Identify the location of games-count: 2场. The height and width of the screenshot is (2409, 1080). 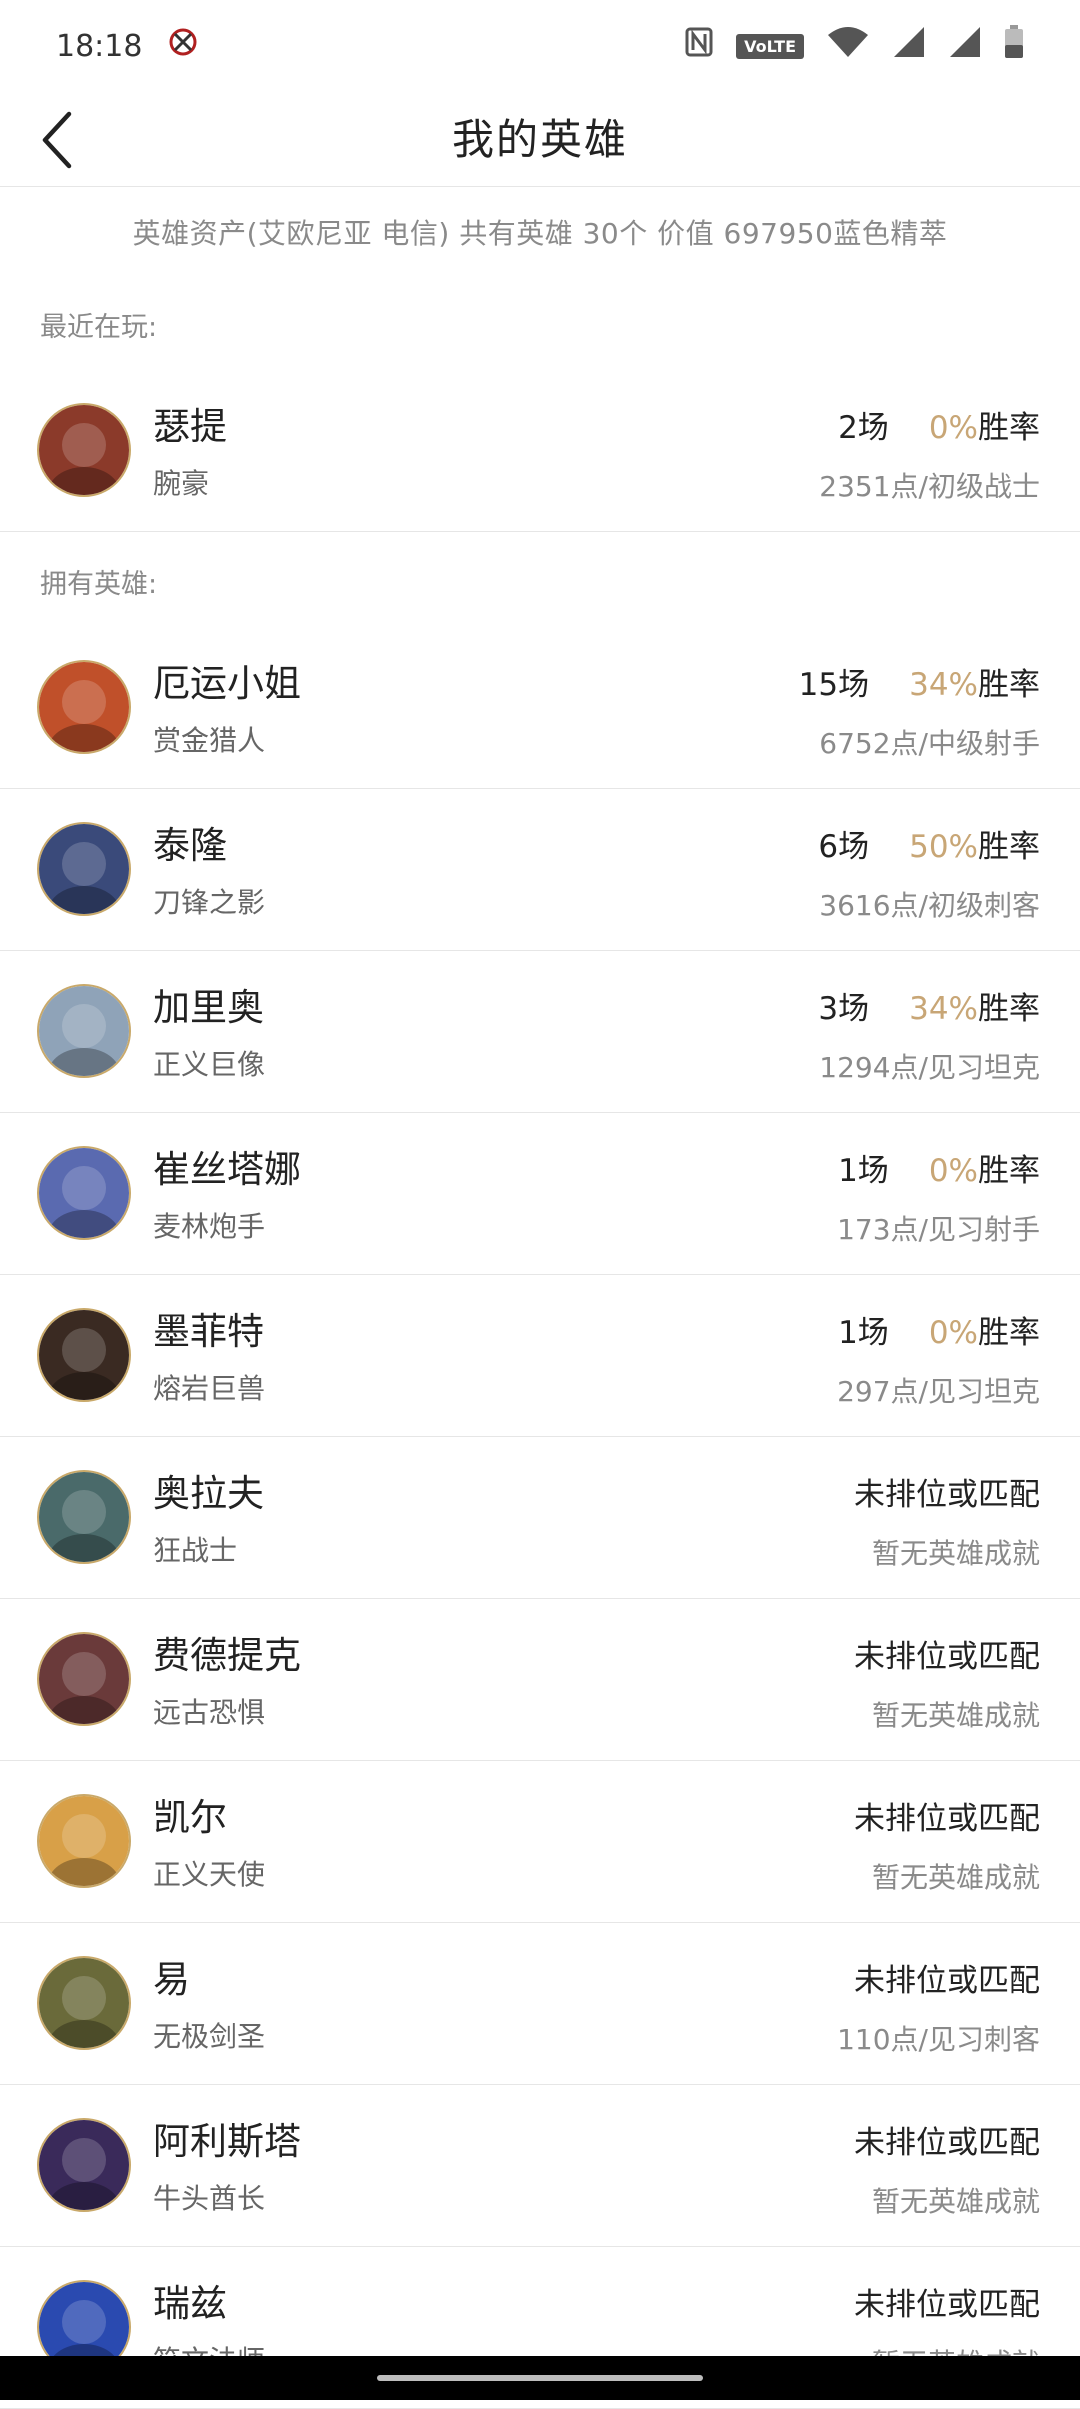
(863, 428).